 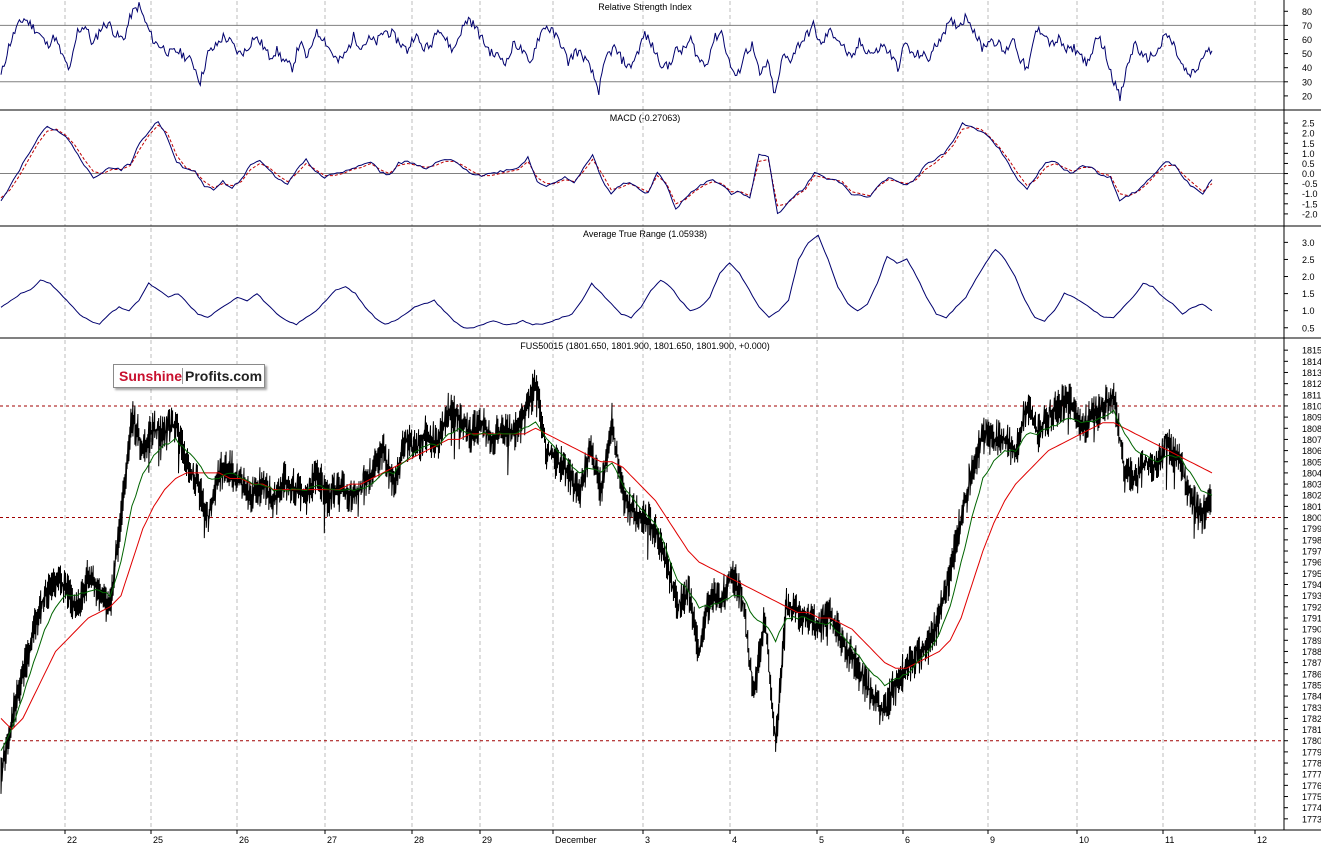 What do you see at coordinates (1262, 839) in the screenshot?
I see `x-tick-label: 12` at bounding box center [1262, 839].